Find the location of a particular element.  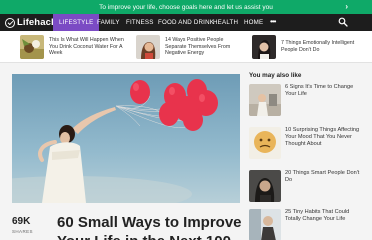

more-dots-icon: ••• is located at coordinates (273, 21).